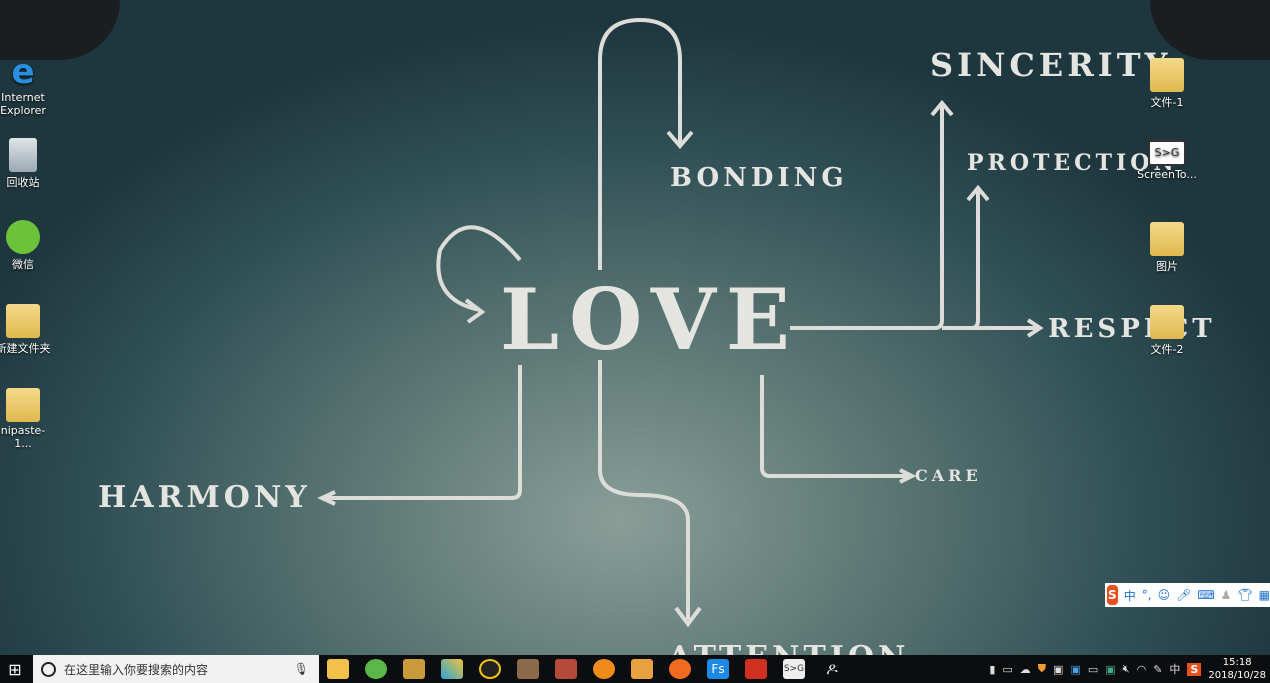 The image size is (1270, 683). What do you see at coordinates (948, 475) in the screenshot?
I see `word-care: CARE` at bounding box center [948, 475].